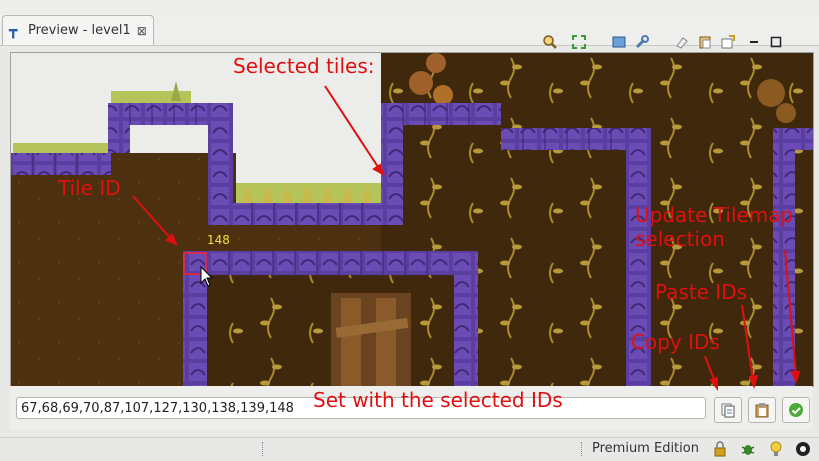 This screenshot has height=461, width=819. What do you see at coordinates (142, 31) in the screenshot?
I see `close-icon: ⊠` at bounding box center [142, 31].